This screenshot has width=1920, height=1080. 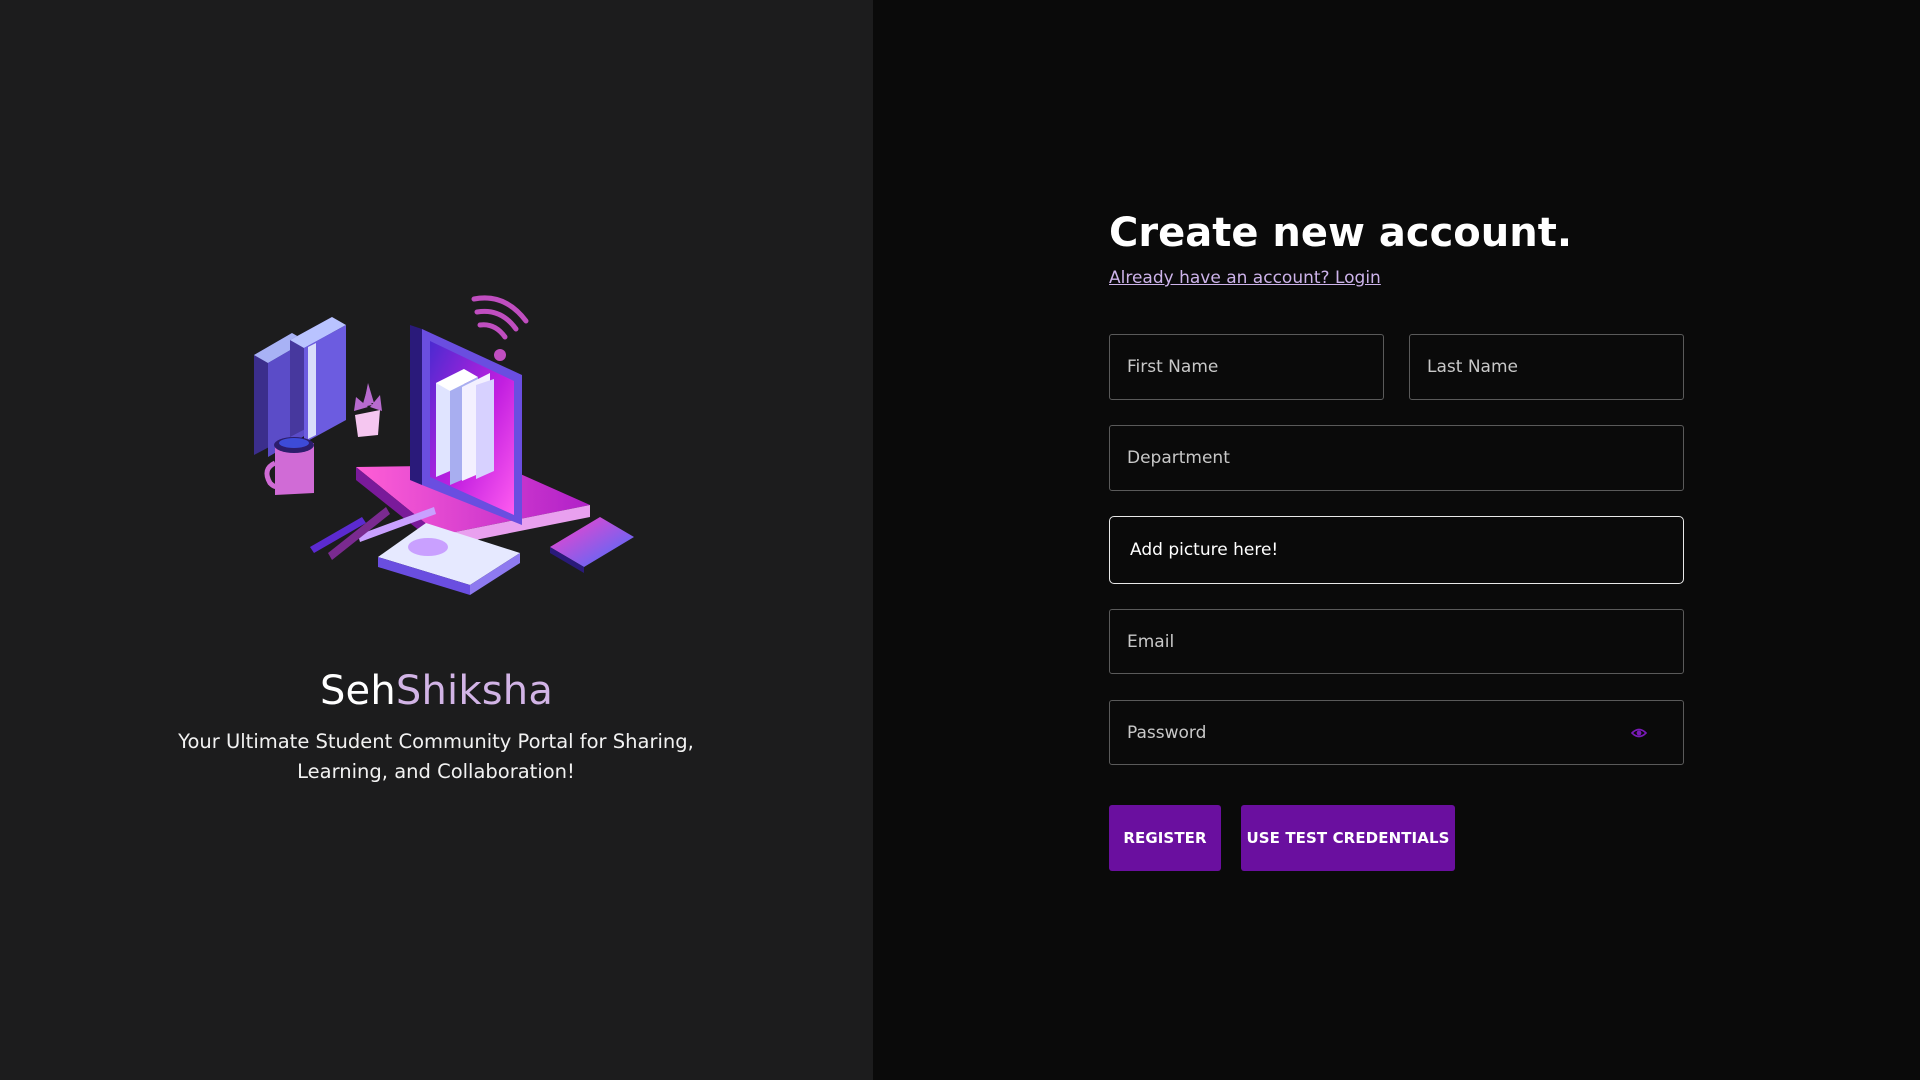 I want to click on brand-name: SehShiksha, so click(x=436, y=691).